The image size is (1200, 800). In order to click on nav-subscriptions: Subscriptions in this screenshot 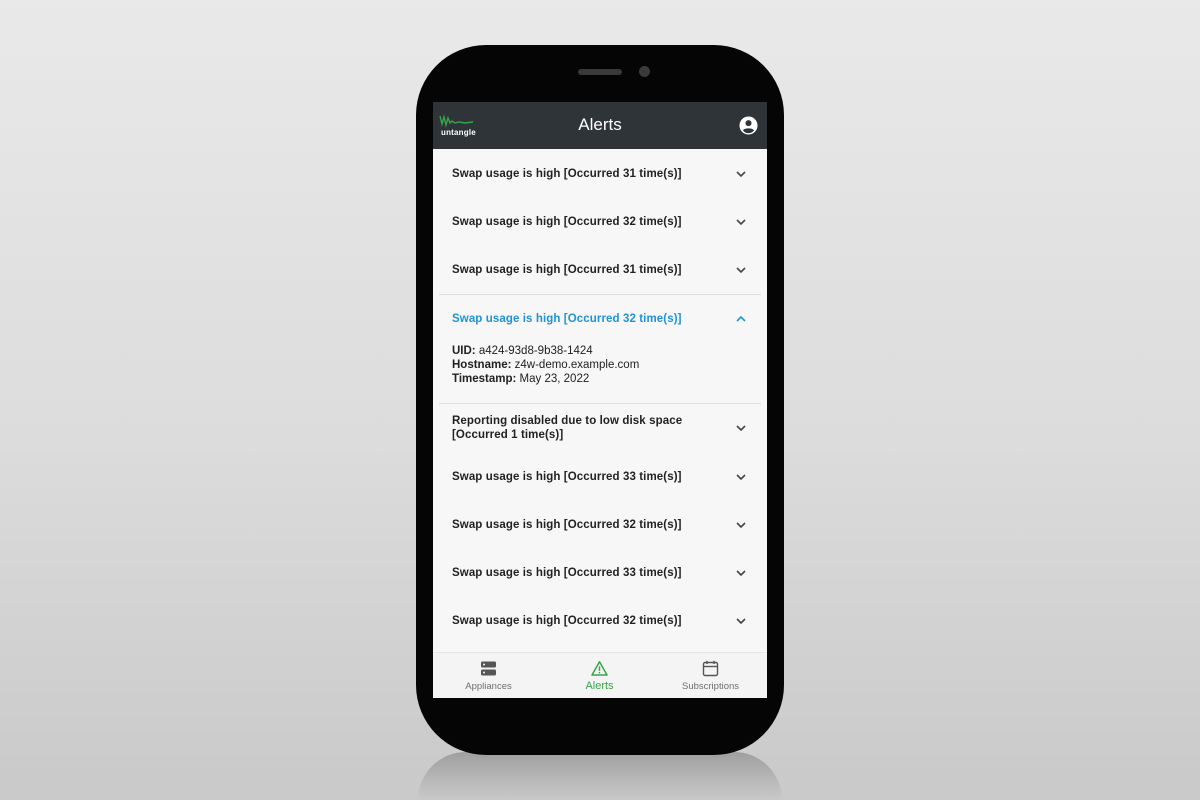, I will do `click(710, 675)`.